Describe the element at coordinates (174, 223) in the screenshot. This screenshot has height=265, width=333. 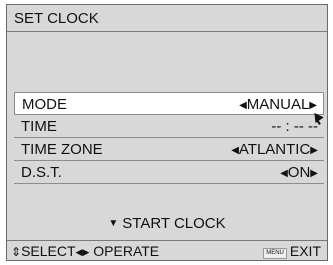
I see `start-clock-label: START CLOCK` at that location.